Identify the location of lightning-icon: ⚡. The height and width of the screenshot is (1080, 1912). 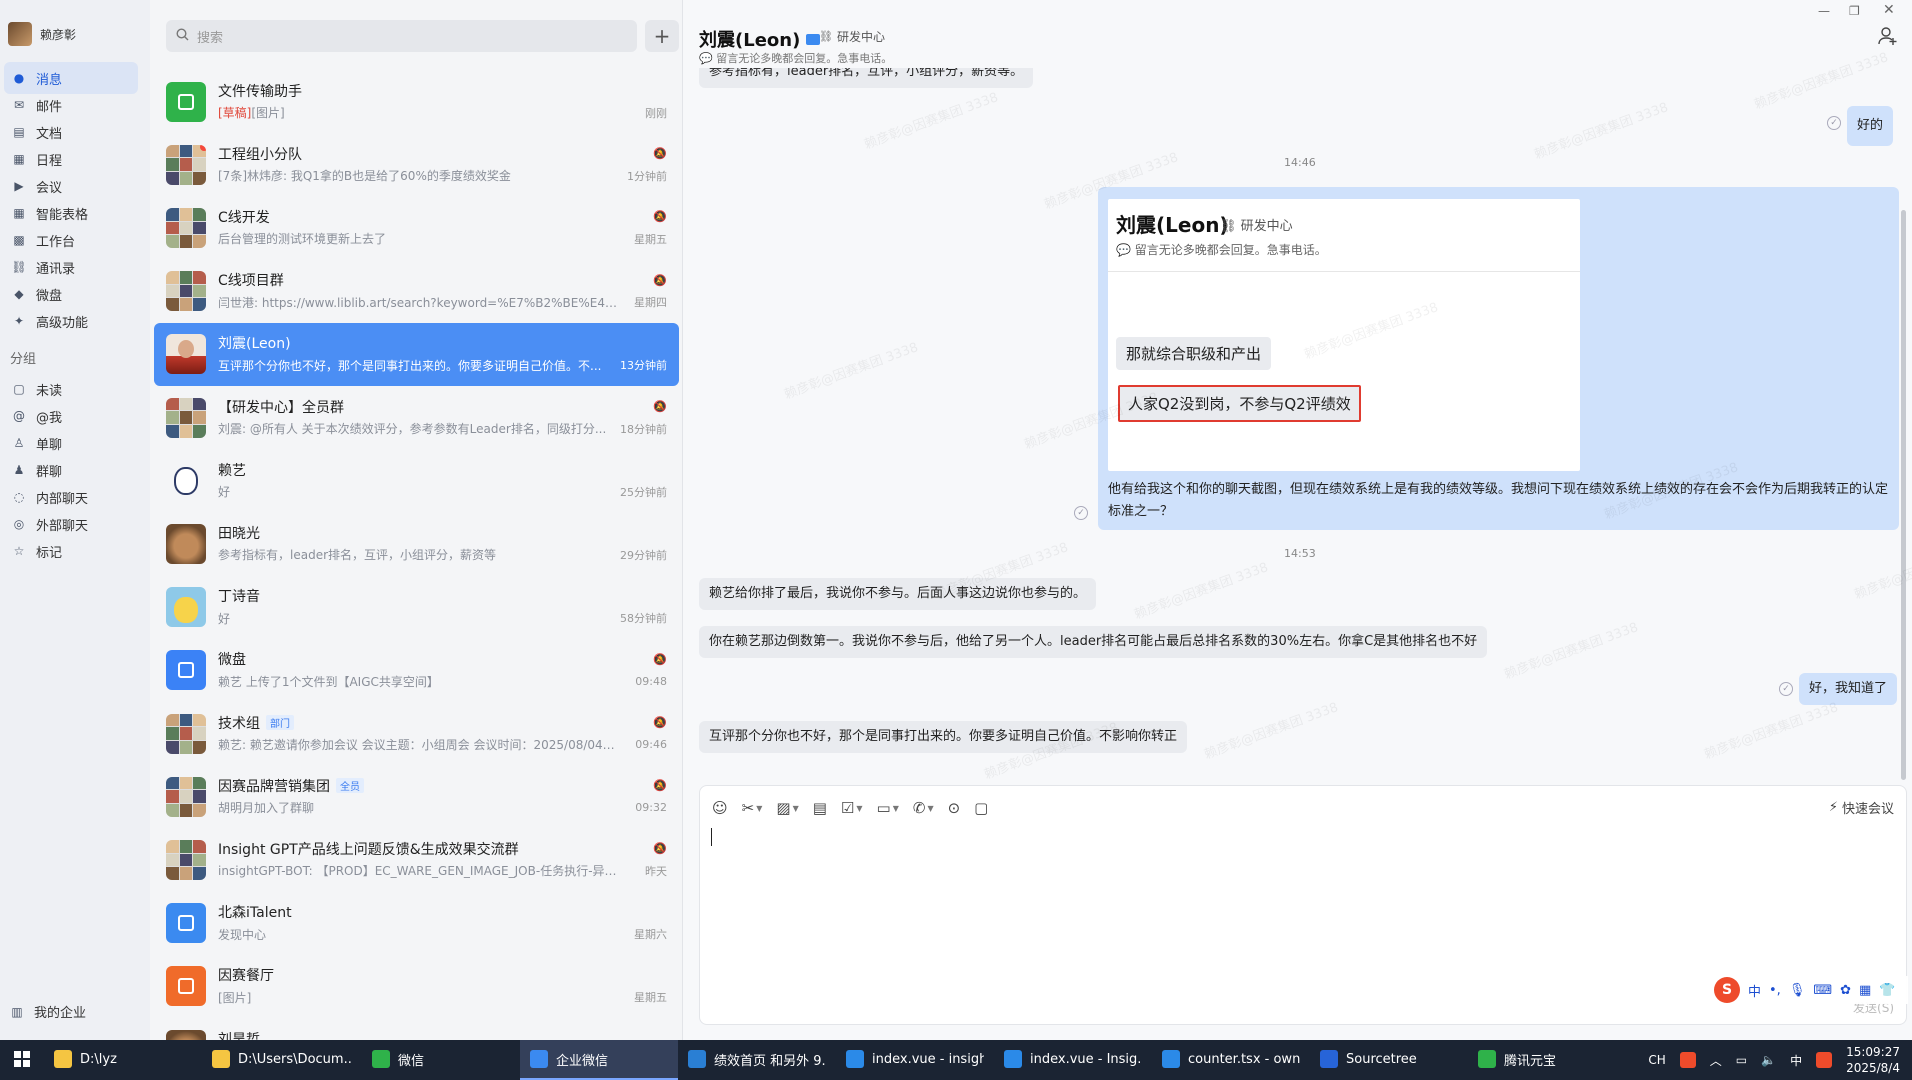
(1833, 807).